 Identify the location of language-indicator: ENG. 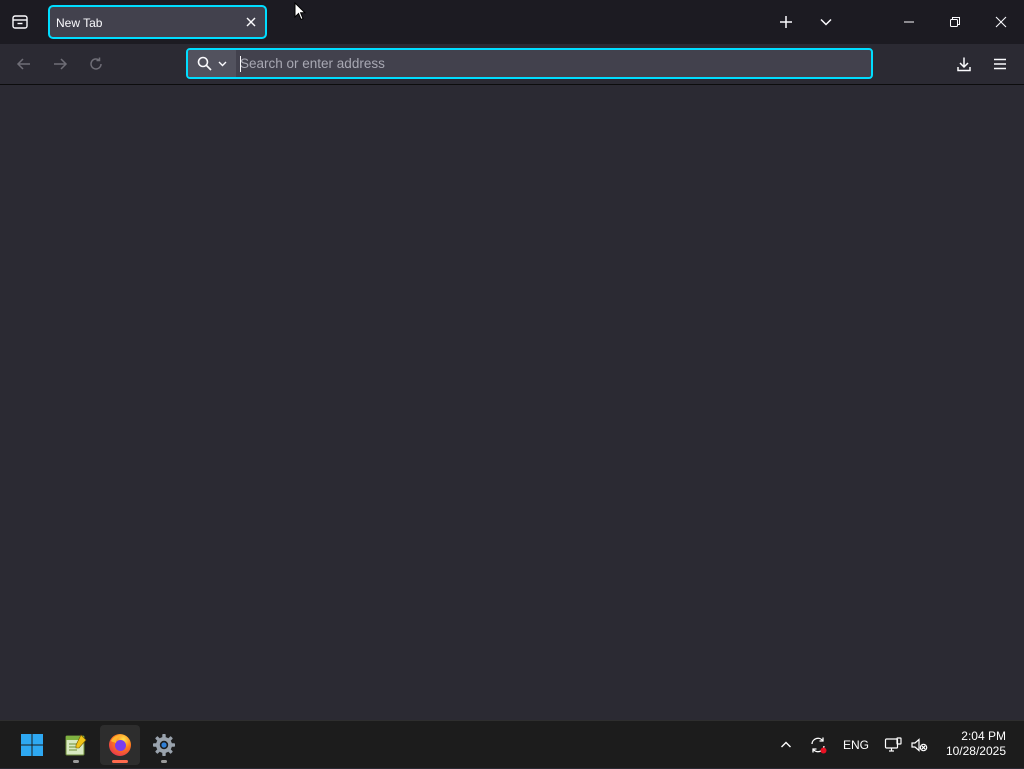
(856, 745).